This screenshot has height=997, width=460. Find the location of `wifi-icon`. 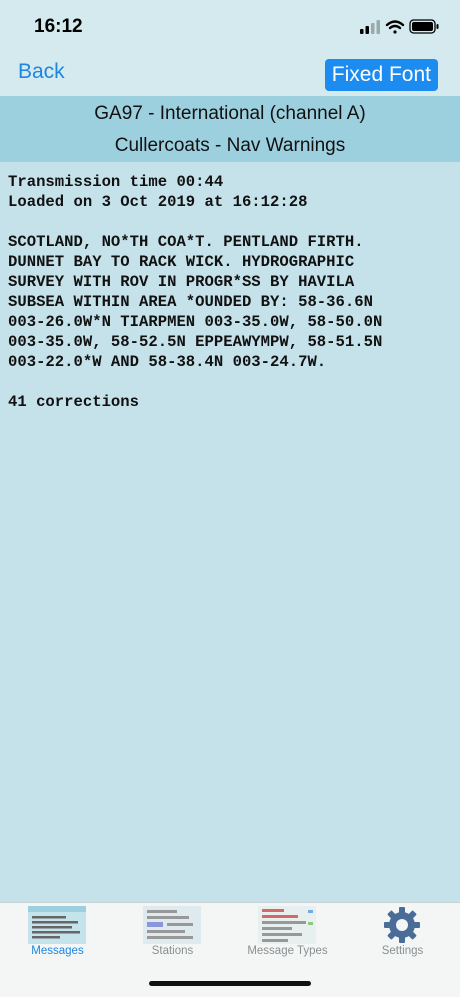

wifi-icon is located at coordinates (395, 27).